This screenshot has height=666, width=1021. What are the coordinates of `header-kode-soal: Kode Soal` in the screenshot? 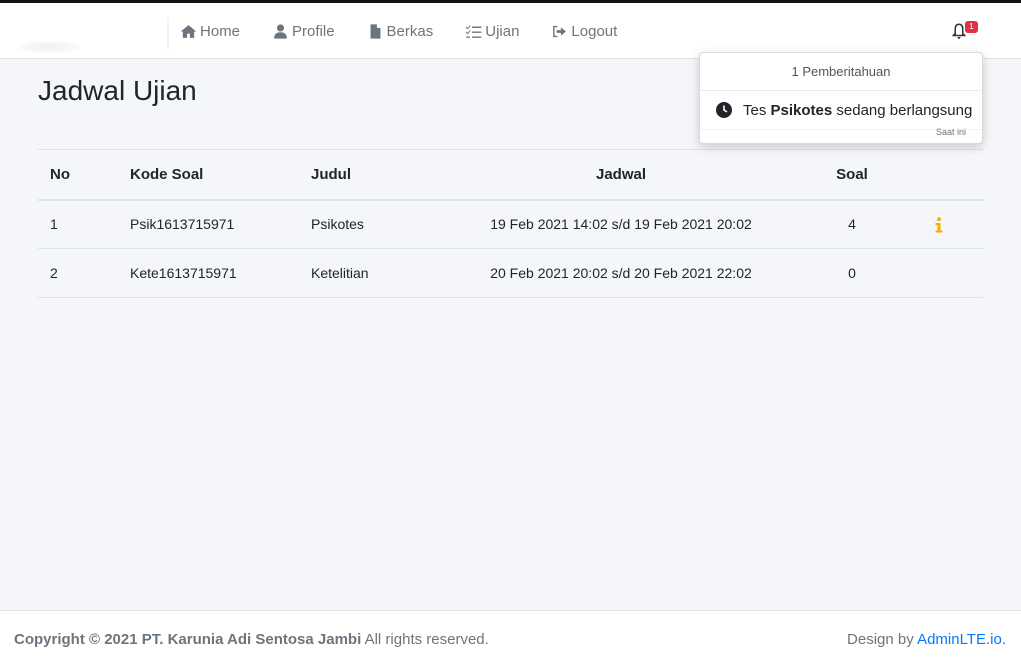 It's located at (208, 175).